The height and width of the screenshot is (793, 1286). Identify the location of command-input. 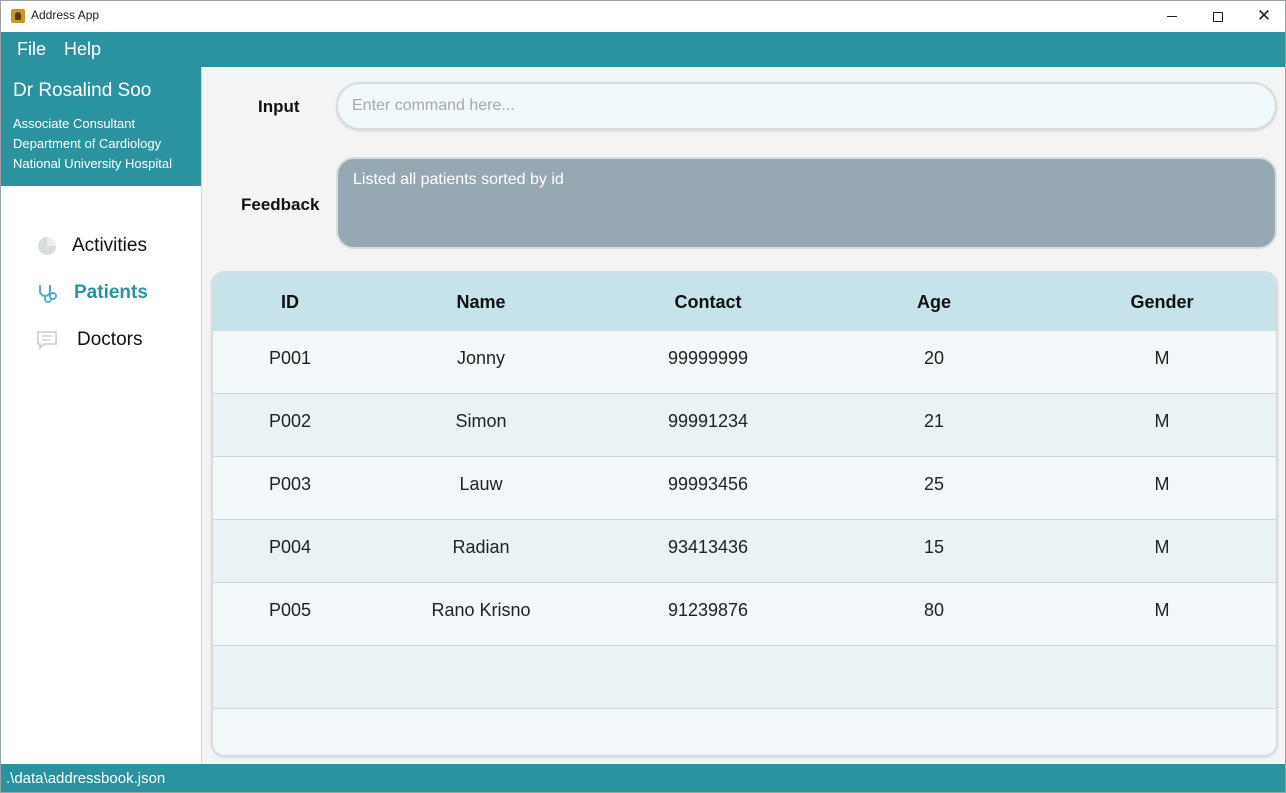
(806, 106).